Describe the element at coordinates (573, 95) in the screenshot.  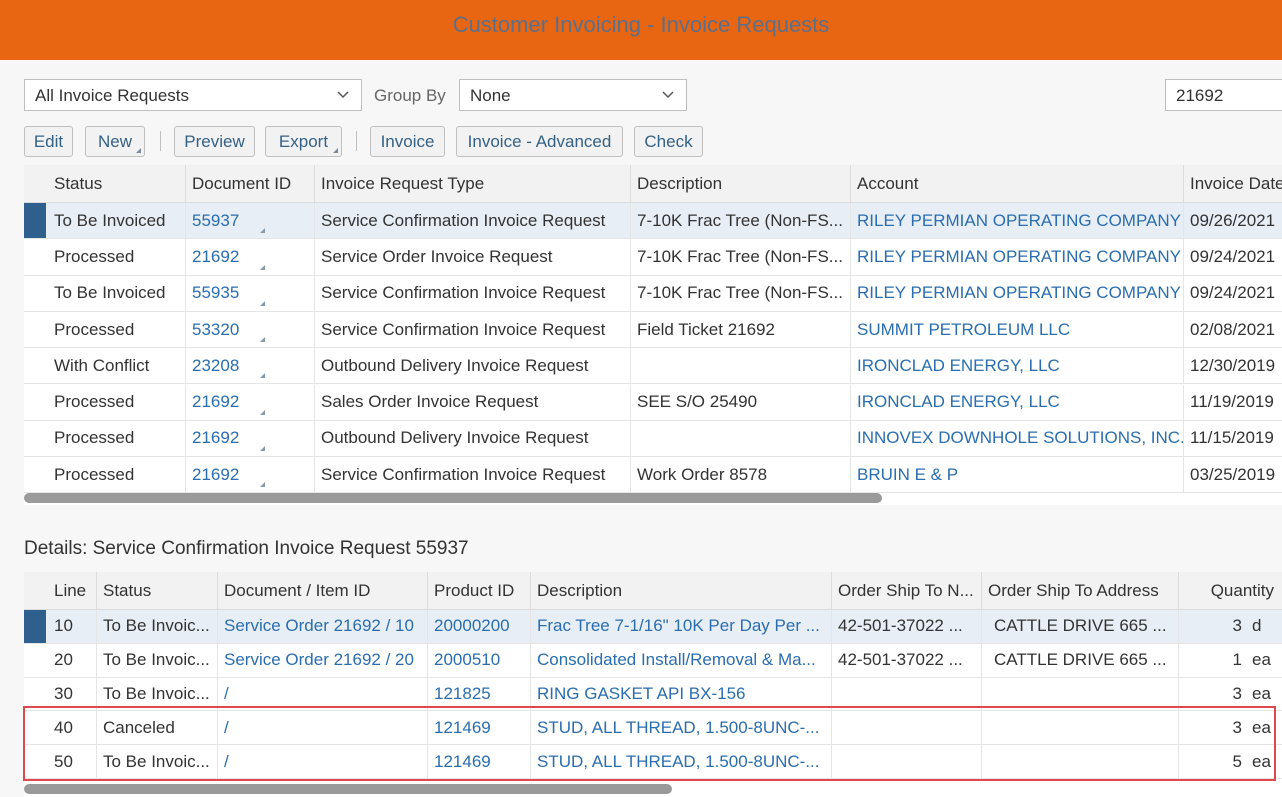
I see `group-by-select: None` at that location.